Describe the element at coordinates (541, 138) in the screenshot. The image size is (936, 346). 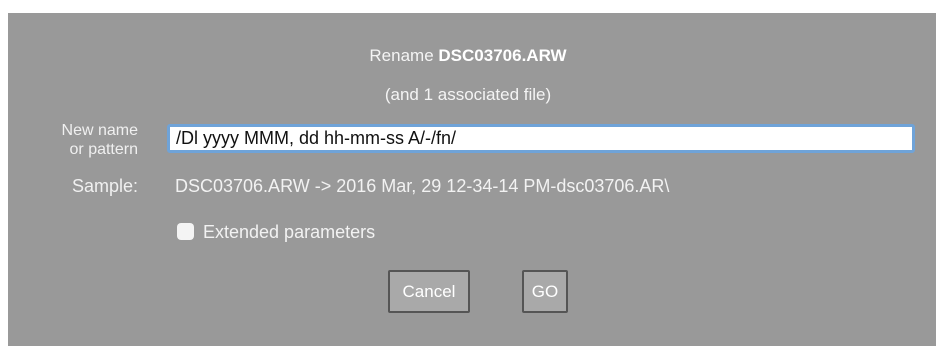
I see `new-name-input` at that location.